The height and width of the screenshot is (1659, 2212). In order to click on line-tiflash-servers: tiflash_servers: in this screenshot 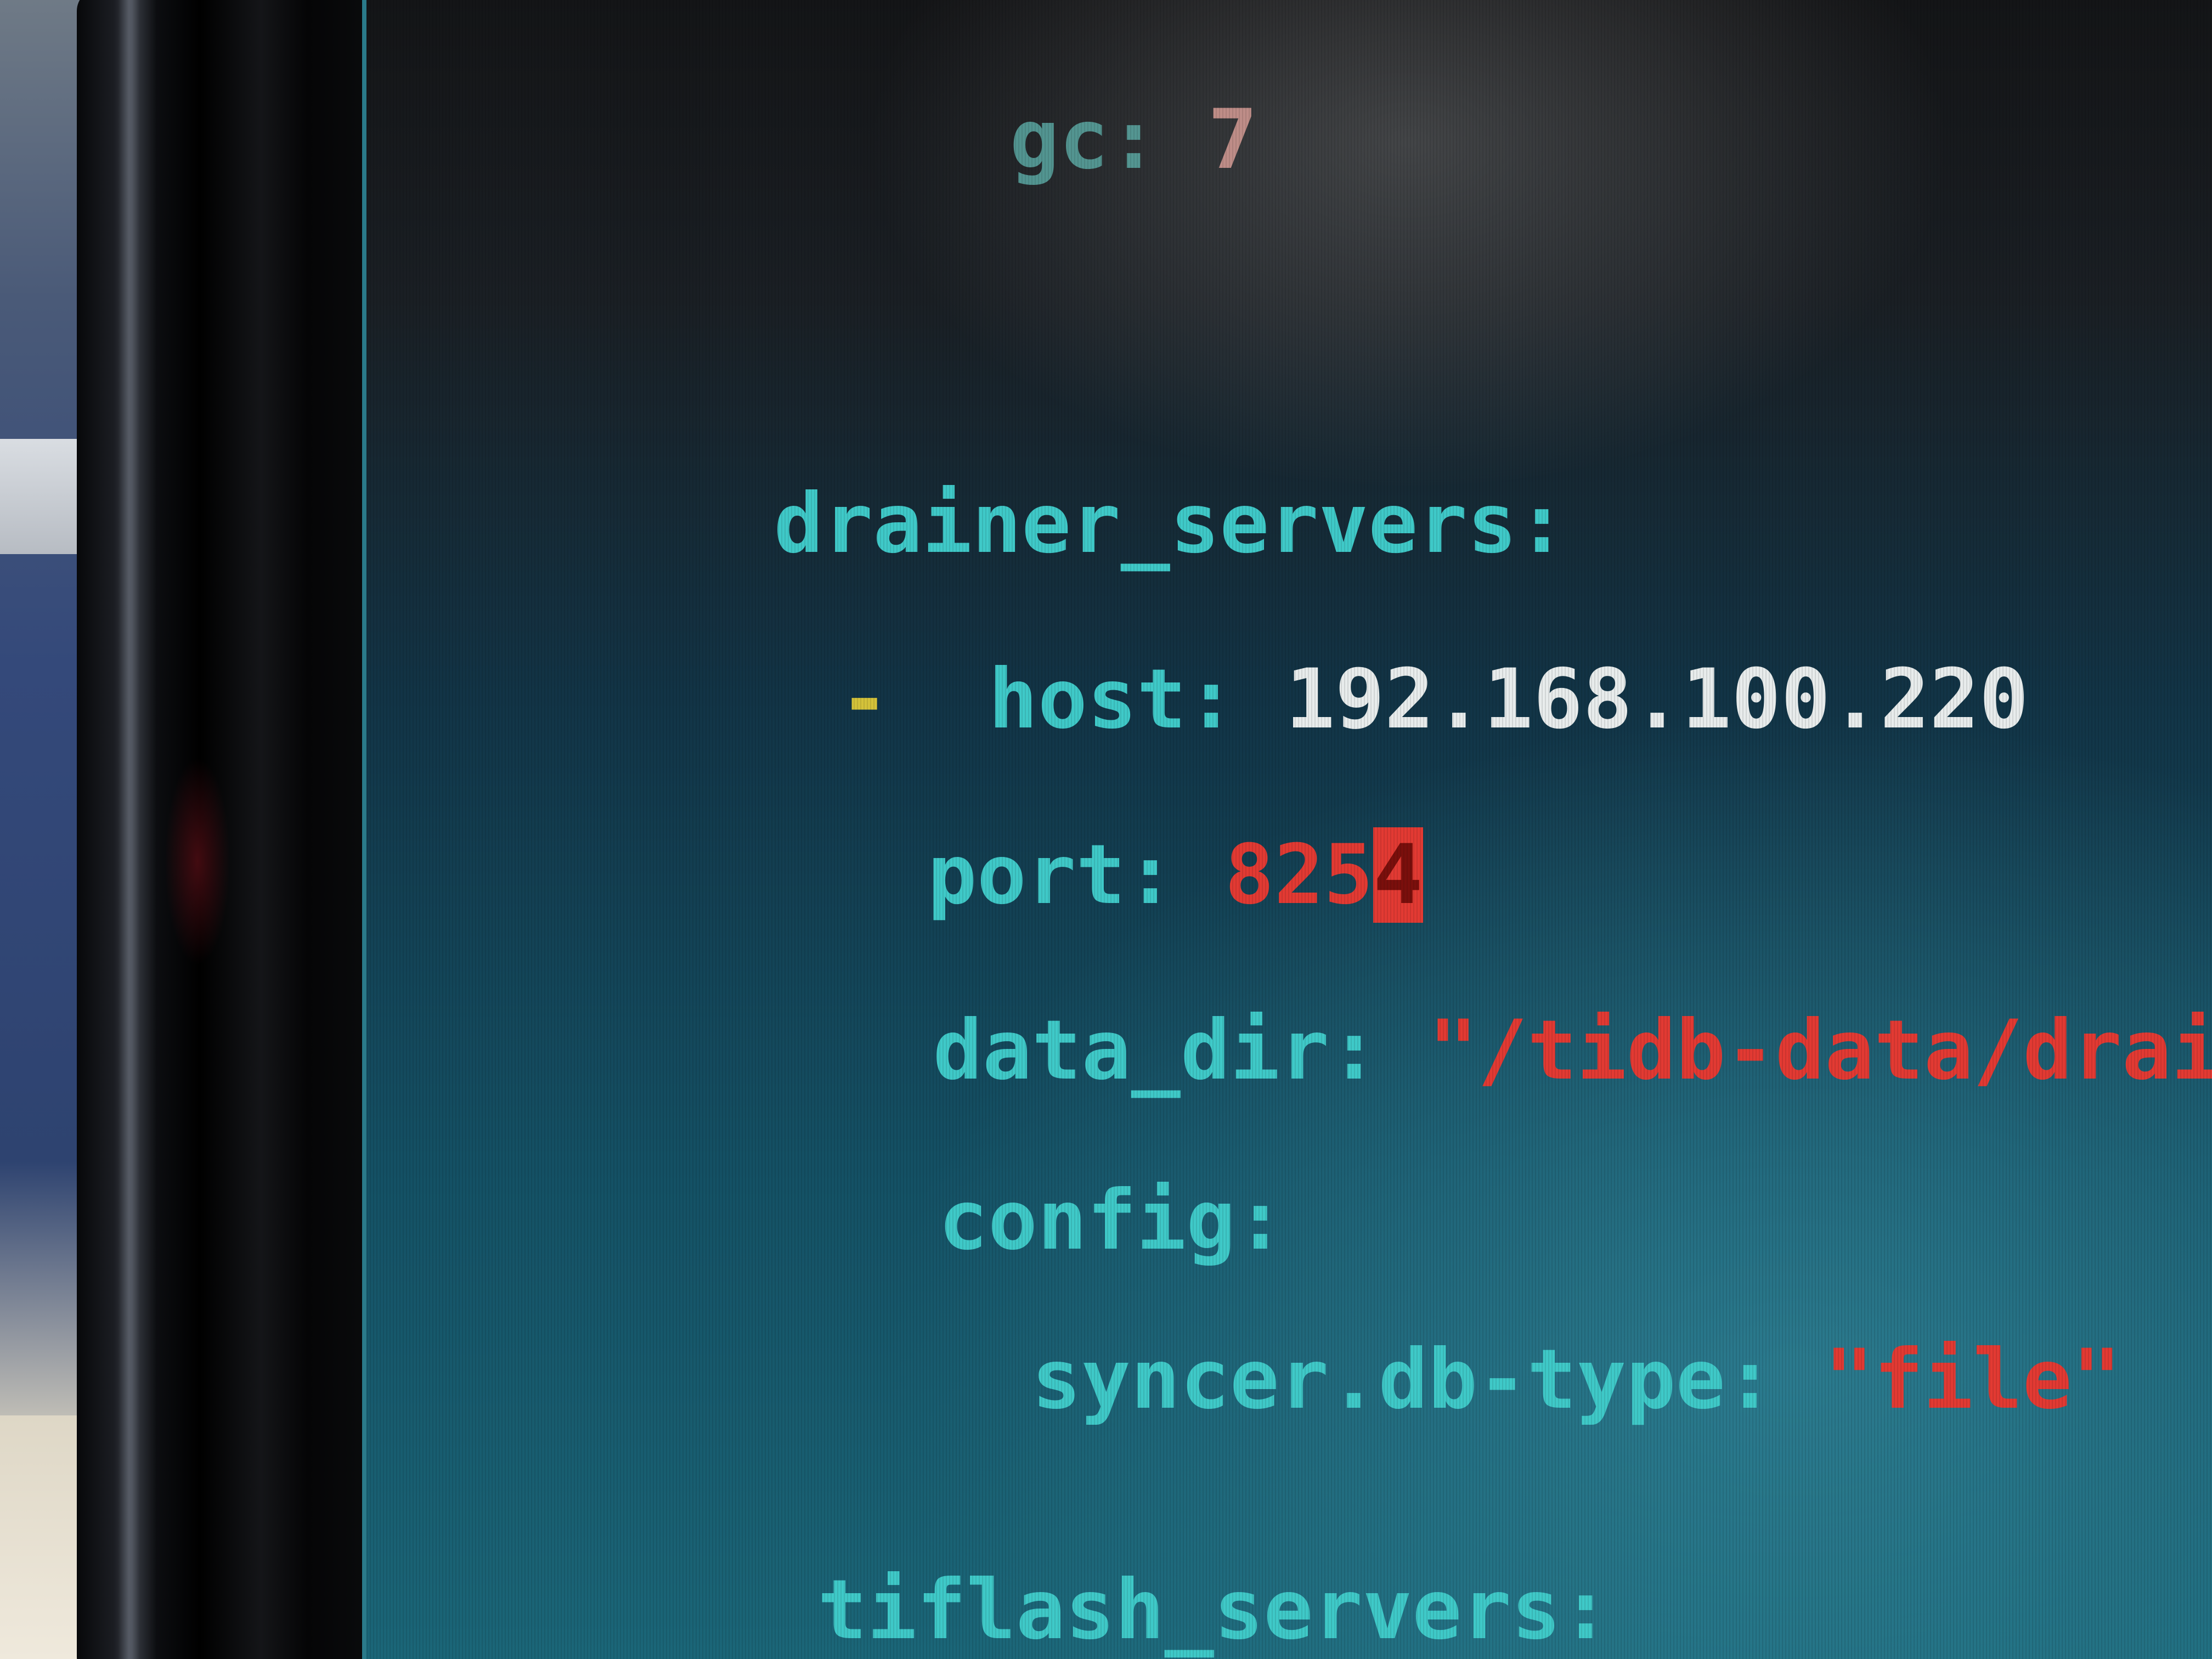, I will do `click(1015, 1569)`.